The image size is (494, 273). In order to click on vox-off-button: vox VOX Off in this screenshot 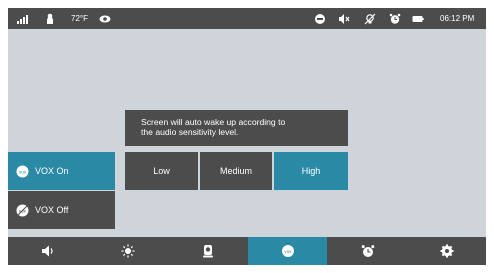, I will do `click(61, 210)`.